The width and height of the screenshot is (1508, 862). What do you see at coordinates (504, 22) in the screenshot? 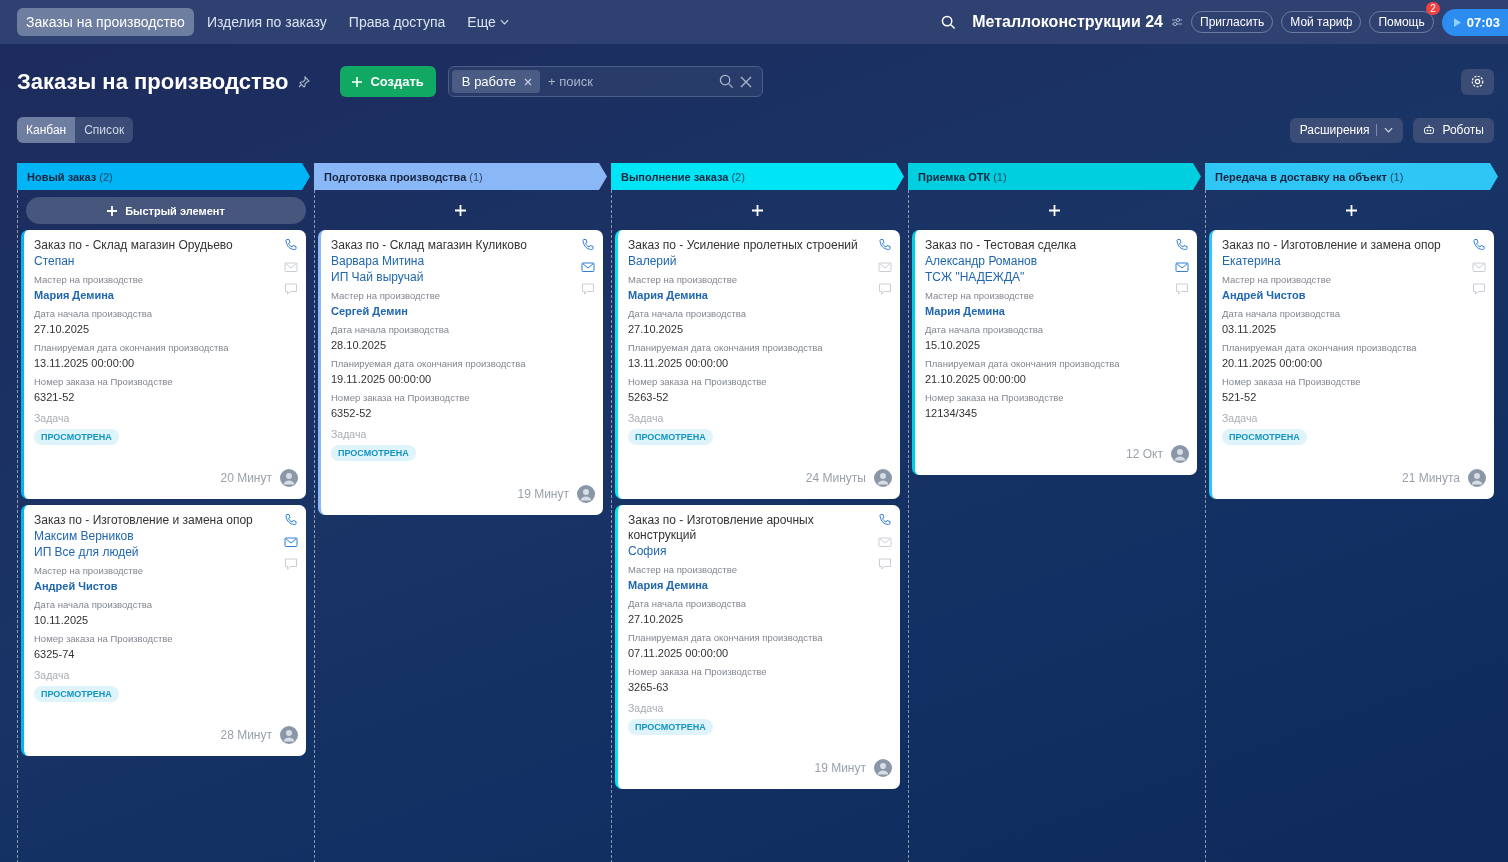
I see `chevron-down-icon` at bounding box center [504, 22].